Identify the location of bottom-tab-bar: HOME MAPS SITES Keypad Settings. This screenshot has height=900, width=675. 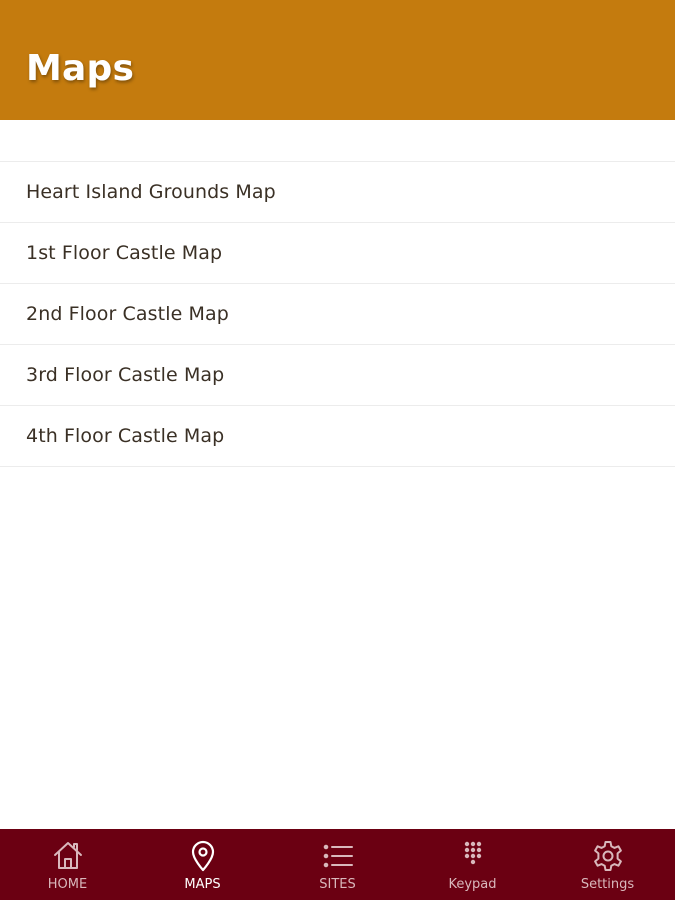
(337, 864).